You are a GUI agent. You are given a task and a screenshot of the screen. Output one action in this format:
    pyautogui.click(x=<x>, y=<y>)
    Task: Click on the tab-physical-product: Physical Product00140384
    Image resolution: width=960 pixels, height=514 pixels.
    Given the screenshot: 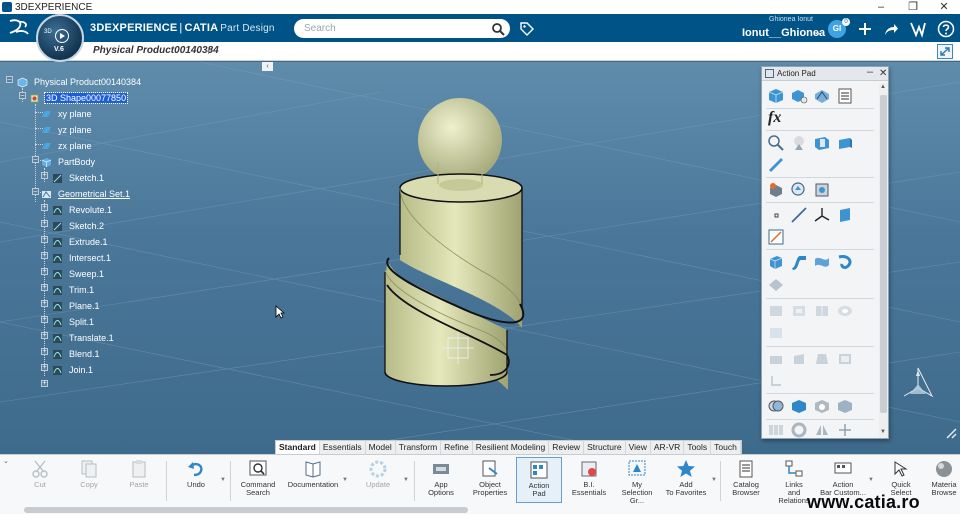 What is the action you would take?
    pyautogui.click(x=156, y=50)
    